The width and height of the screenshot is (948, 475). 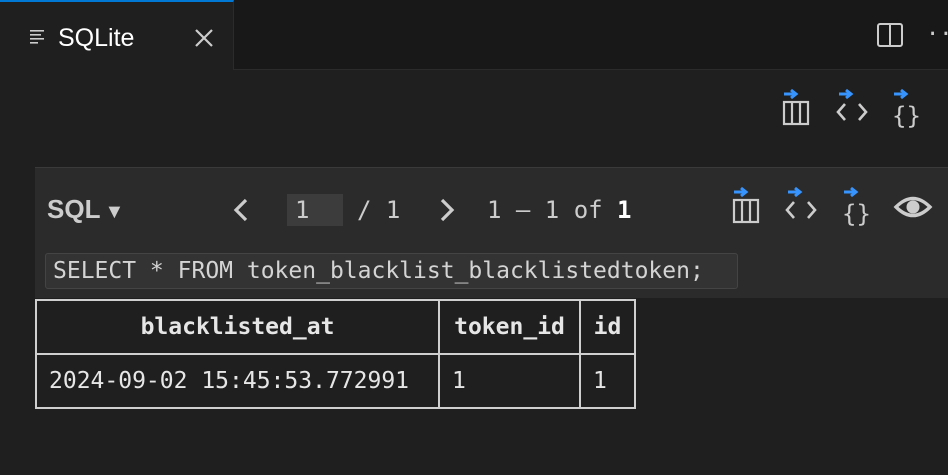 I want to click on more-actions-icon: ··, so click(x=937, y=35).